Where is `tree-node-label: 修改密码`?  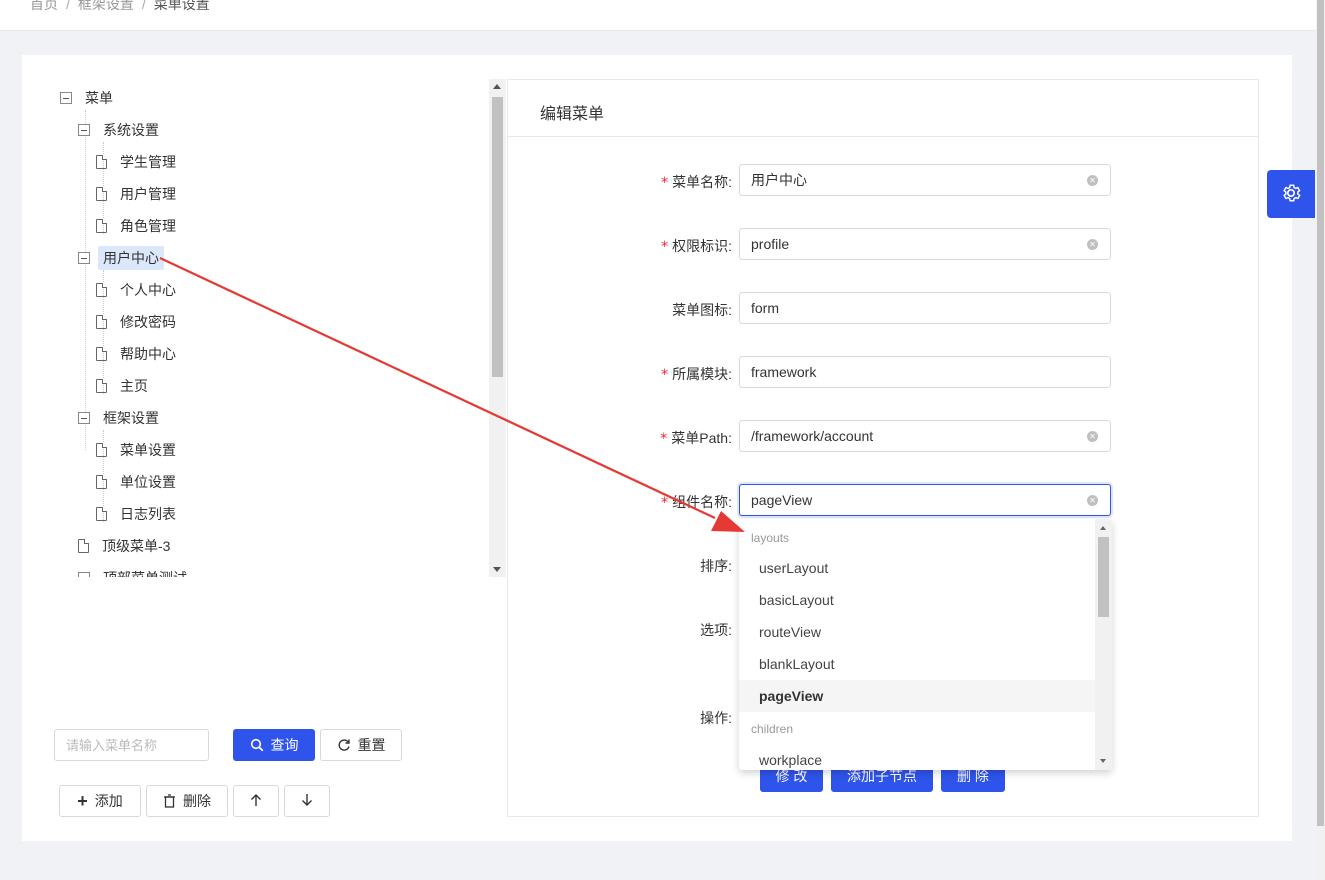 tree-node-label: 修改密码 is located at coordinates (148, 322).